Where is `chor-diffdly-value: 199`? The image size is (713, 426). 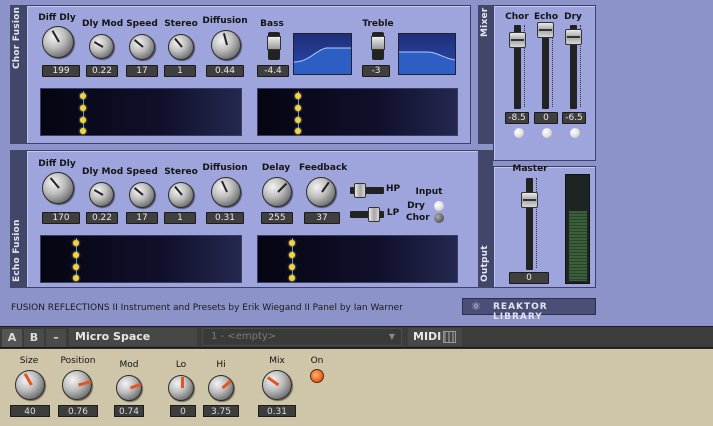 chor-diffdly-value: 199 is located at coordinates (61, 71).